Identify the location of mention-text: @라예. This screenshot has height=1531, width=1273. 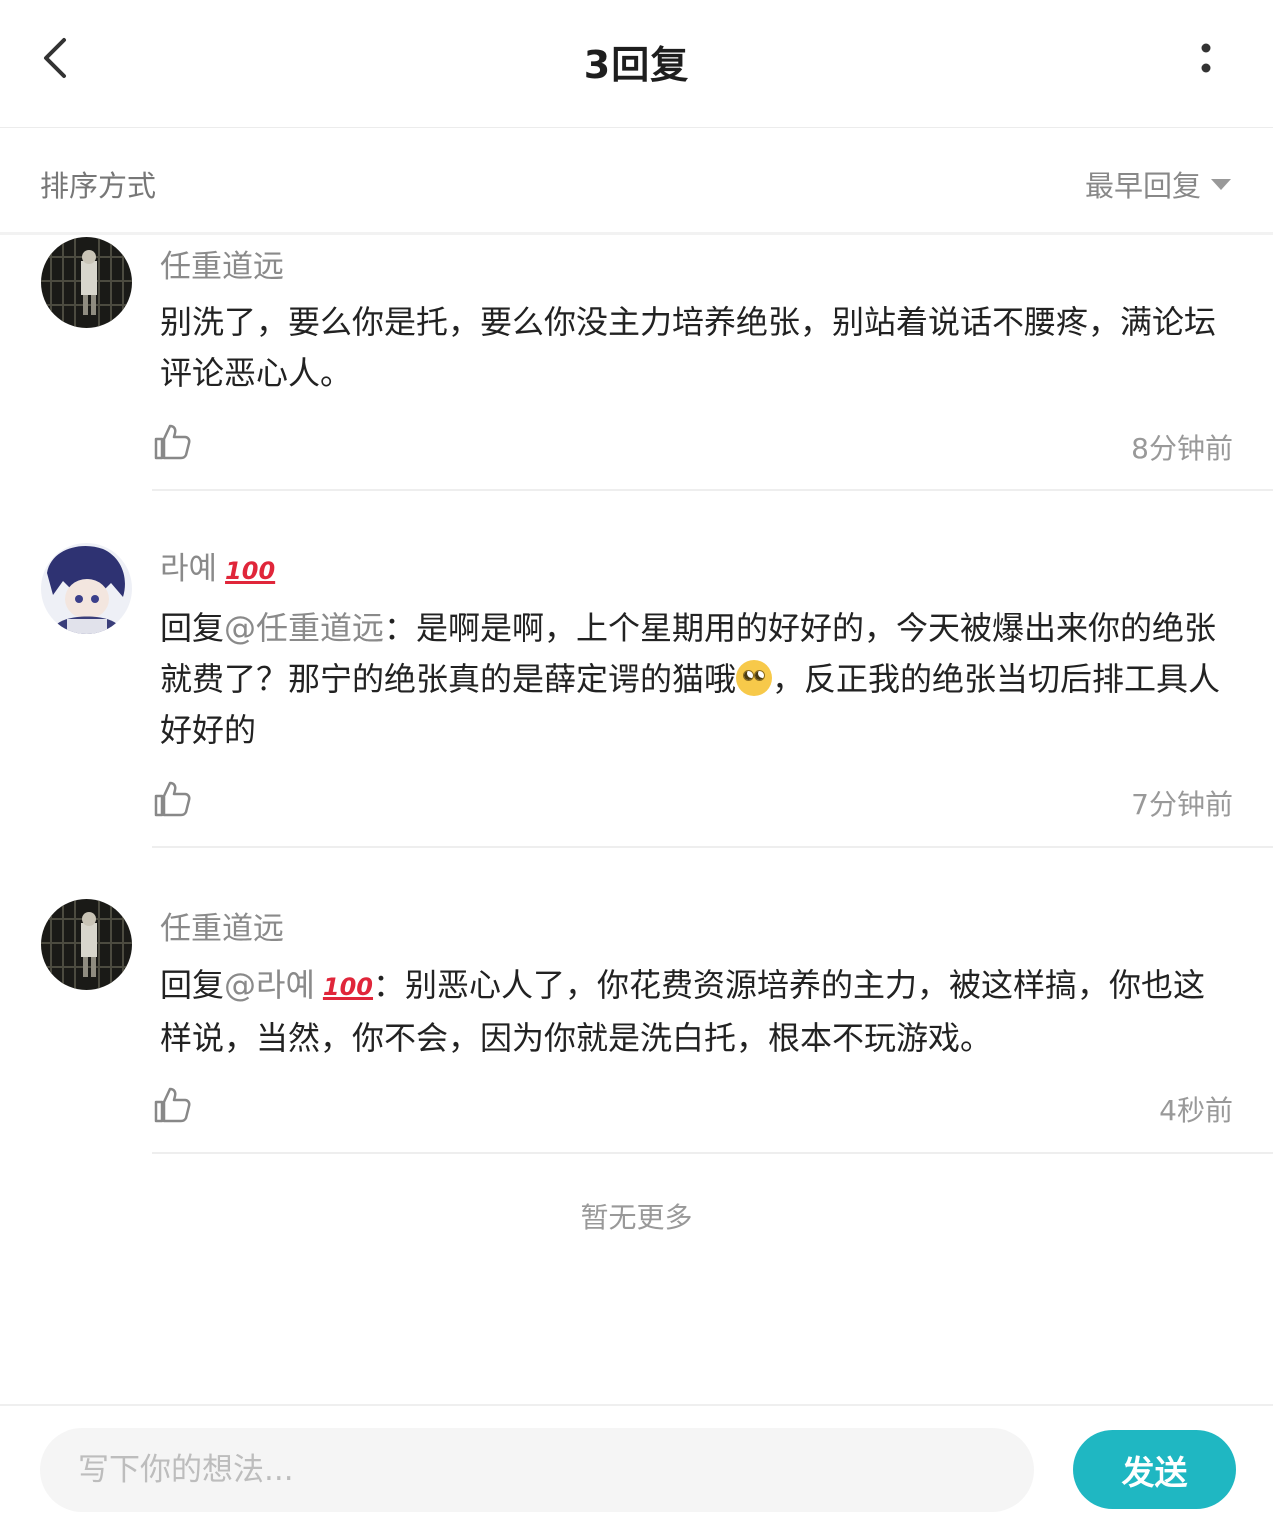
(269, 985).